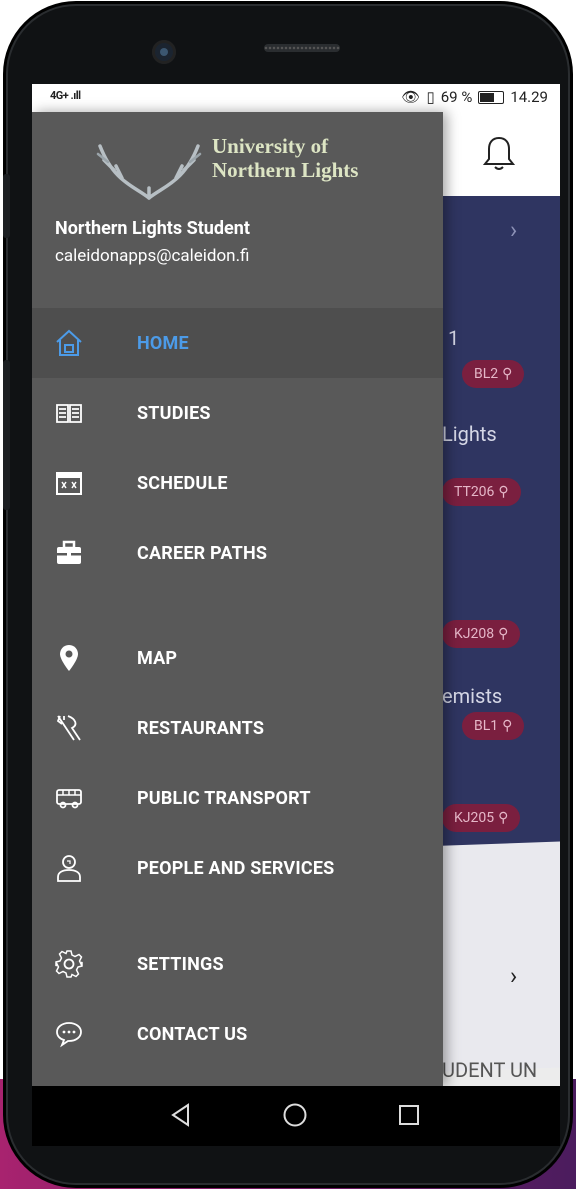 This screenshot has width=576, height=1189. Describe the element at coordinates (201, 728) in the screenshot. I see `menu-label: RESTAURANTS` at that location.